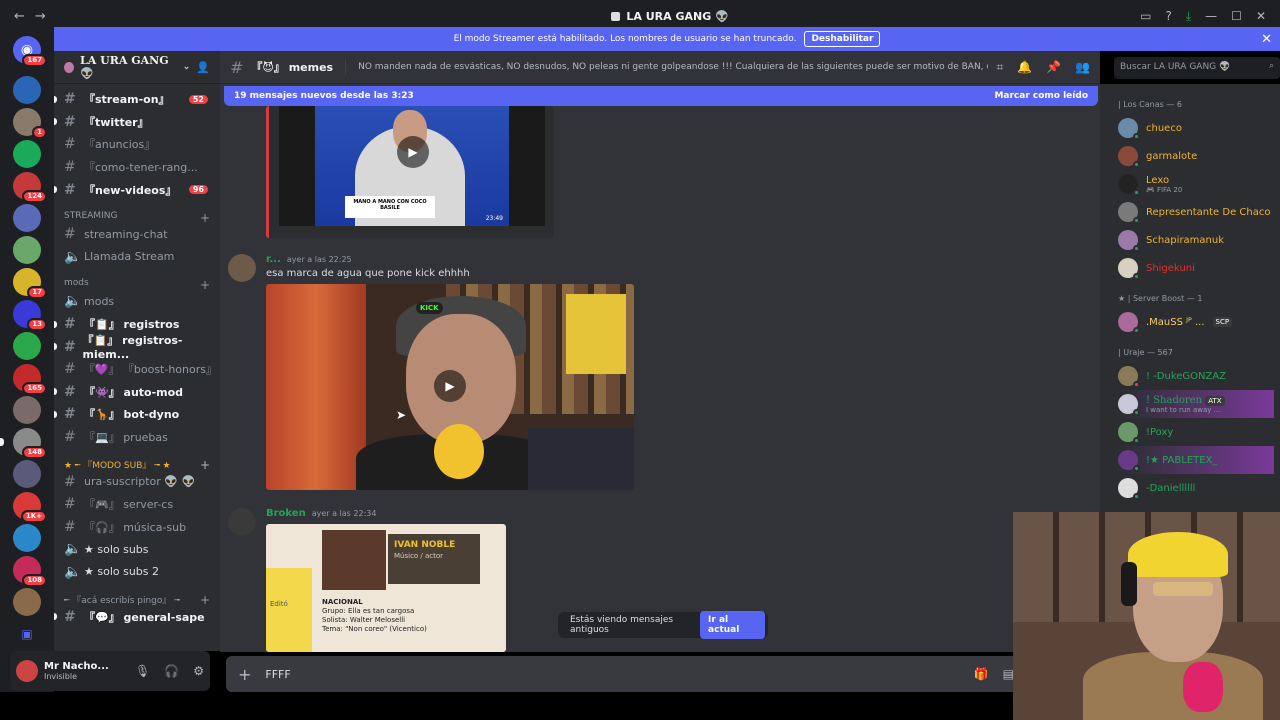 Image resolution: width=1280 pixels, height=720 pixels. What do you see at coordinates (137, 549) in the screenshot?
I see `voice-channel-solo-subs: 🔈 ★ solo subs` at bounding box center [137, 549].